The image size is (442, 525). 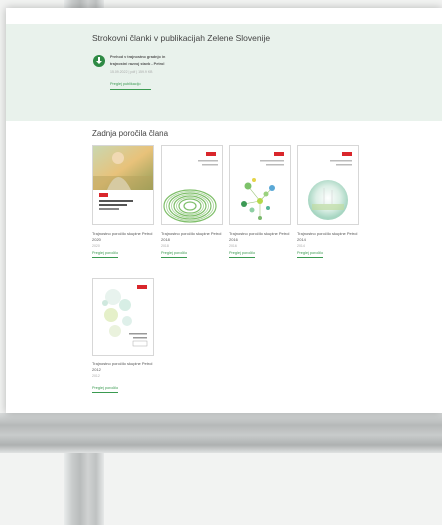 I want to click on section-title: Zadnja poročila člana, so click(x=130, y=133).